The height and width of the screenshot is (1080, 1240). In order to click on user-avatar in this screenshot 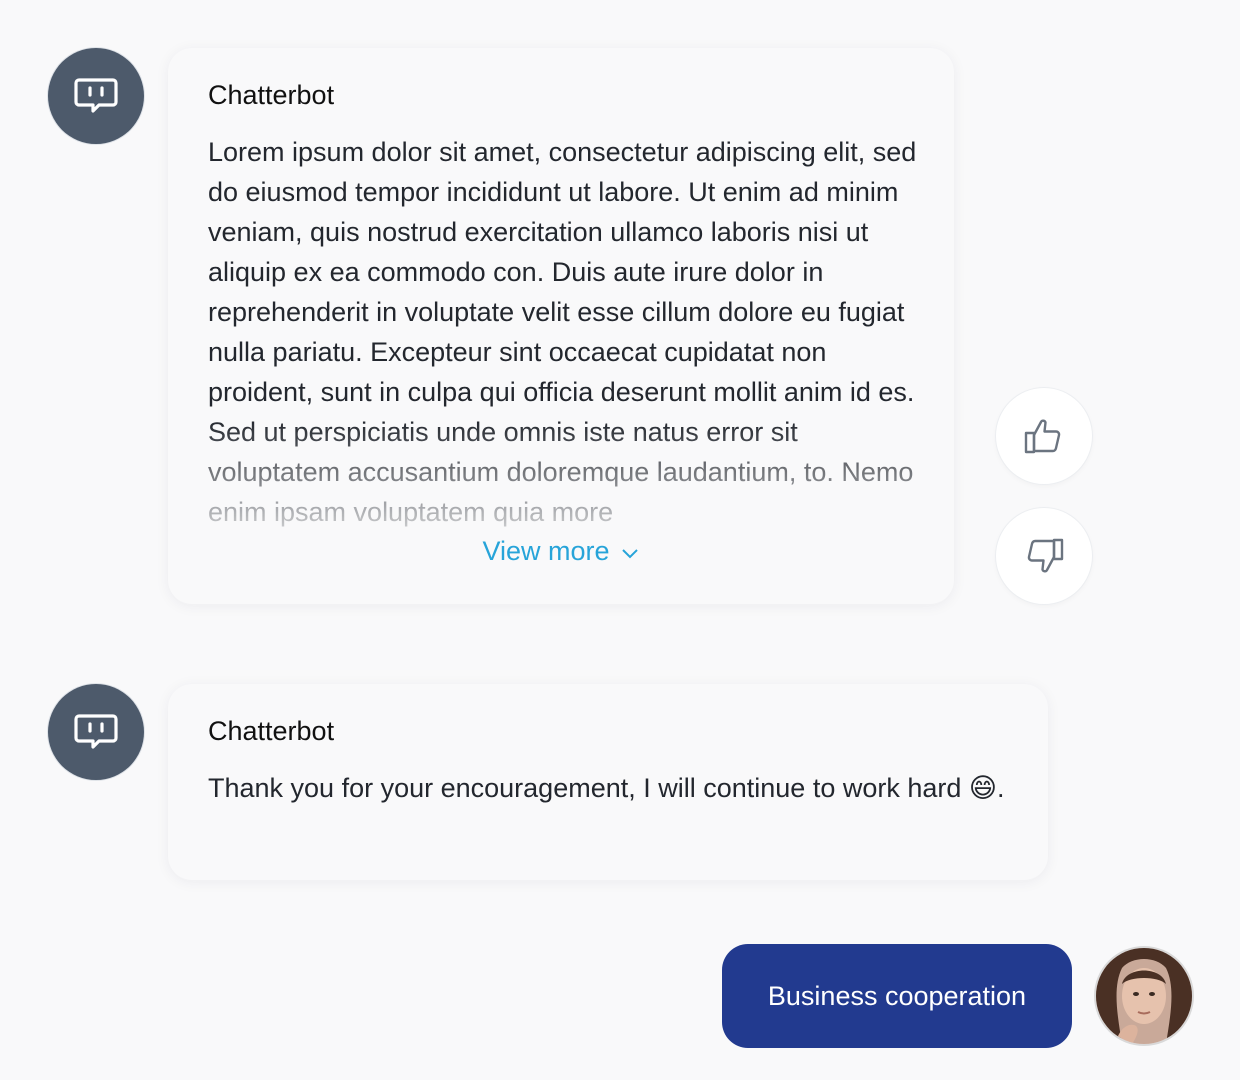, I will do `click(1144, 996)`.